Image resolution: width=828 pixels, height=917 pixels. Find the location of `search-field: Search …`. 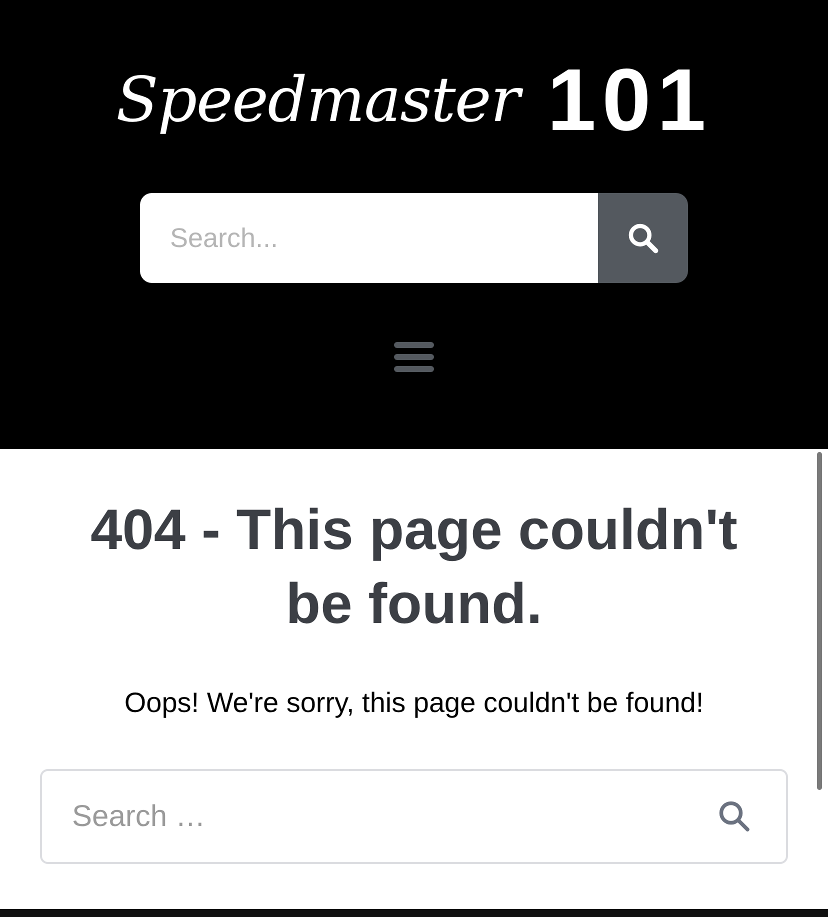

search-field: Search … is located at coordinates (414, 816).